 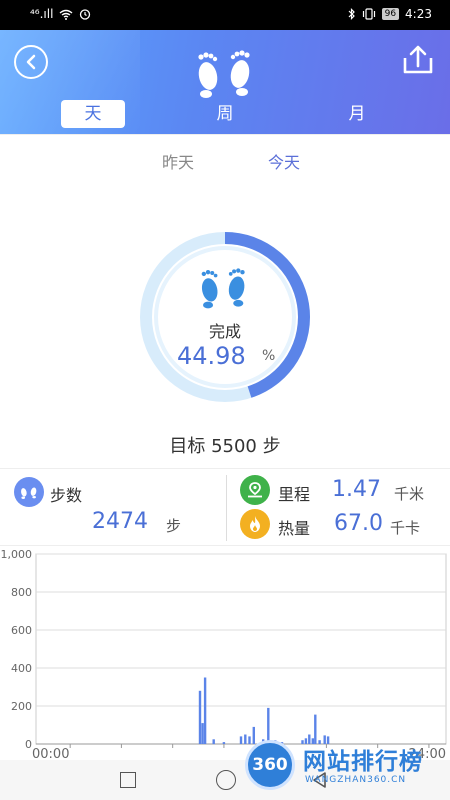 What do you see at coordinates (418, 14) in the screenshot?
I see `clock: 4:23` at bounding box center [418, 14].